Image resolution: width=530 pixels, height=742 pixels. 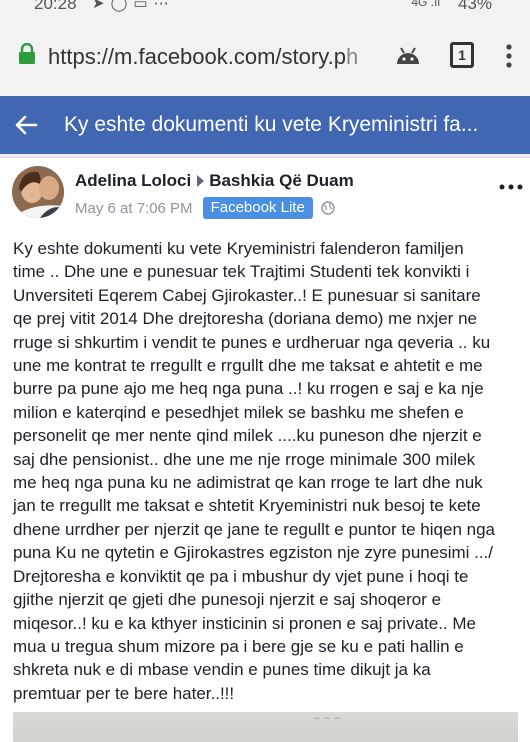 I want to click on signal-icon: 4G .ıl, so click(x=425, y=4).